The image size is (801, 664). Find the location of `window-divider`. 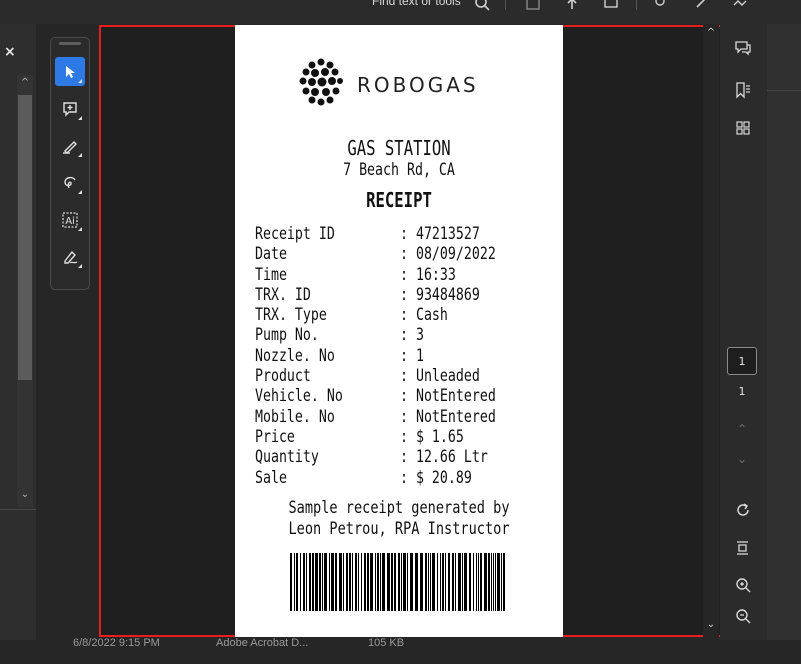

window-divider is located at coordinates (784, 90).